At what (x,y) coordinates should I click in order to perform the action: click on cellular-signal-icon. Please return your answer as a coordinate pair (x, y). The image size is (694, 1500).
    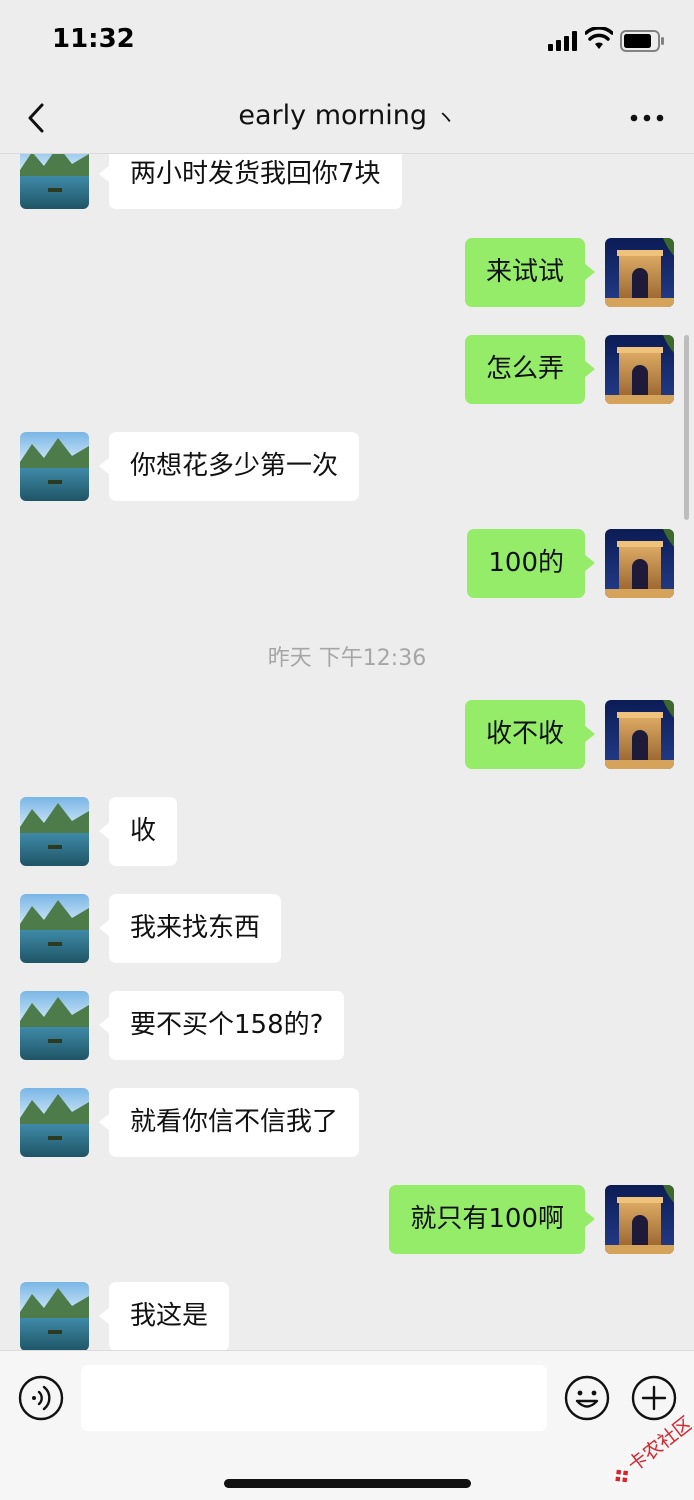
    Looking at the image, I should click on (562, 41).